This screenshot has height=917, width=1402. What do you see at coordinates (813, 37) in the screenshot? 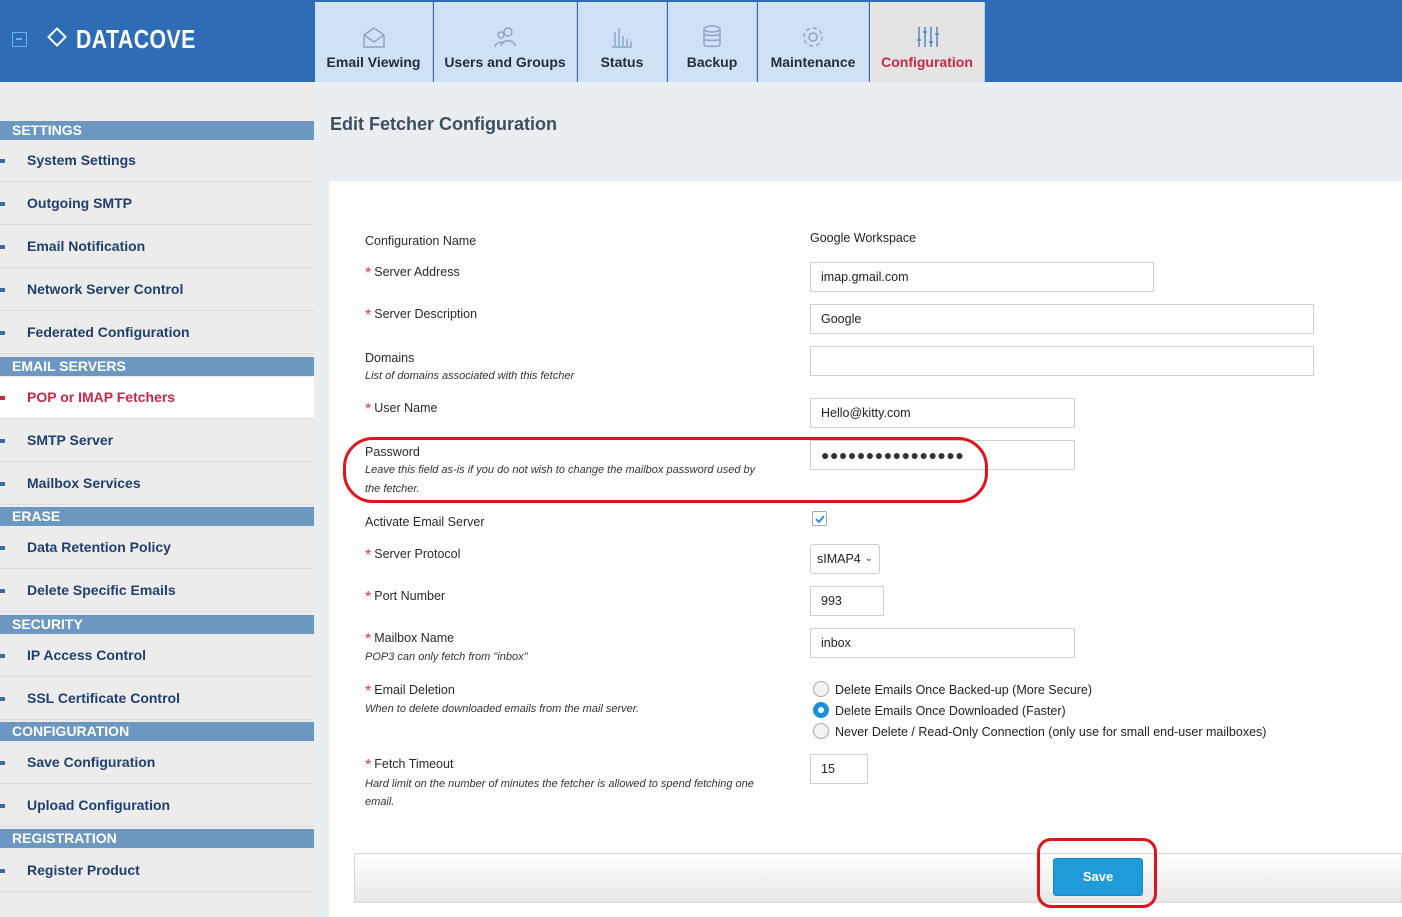
I see `gear-icon` at bounding box center [813, 37].